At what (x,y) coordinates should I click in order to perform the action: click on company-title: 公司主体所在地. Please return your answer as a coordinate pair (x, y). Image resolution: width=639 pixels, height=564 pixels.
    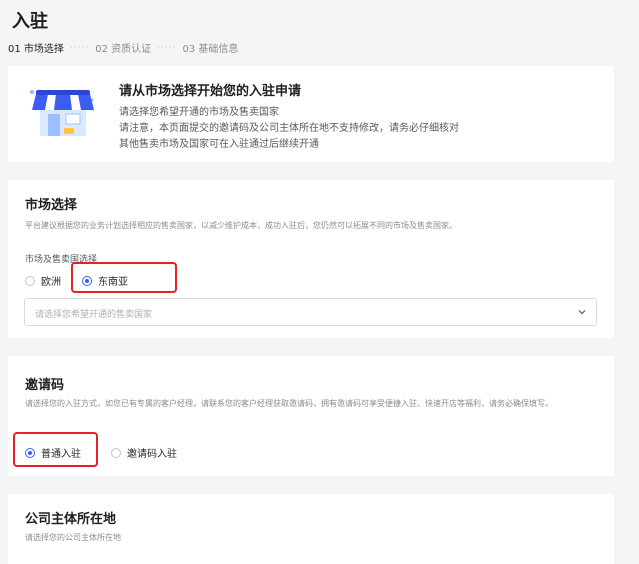
    Looking at the image, I should click on (71, 519).